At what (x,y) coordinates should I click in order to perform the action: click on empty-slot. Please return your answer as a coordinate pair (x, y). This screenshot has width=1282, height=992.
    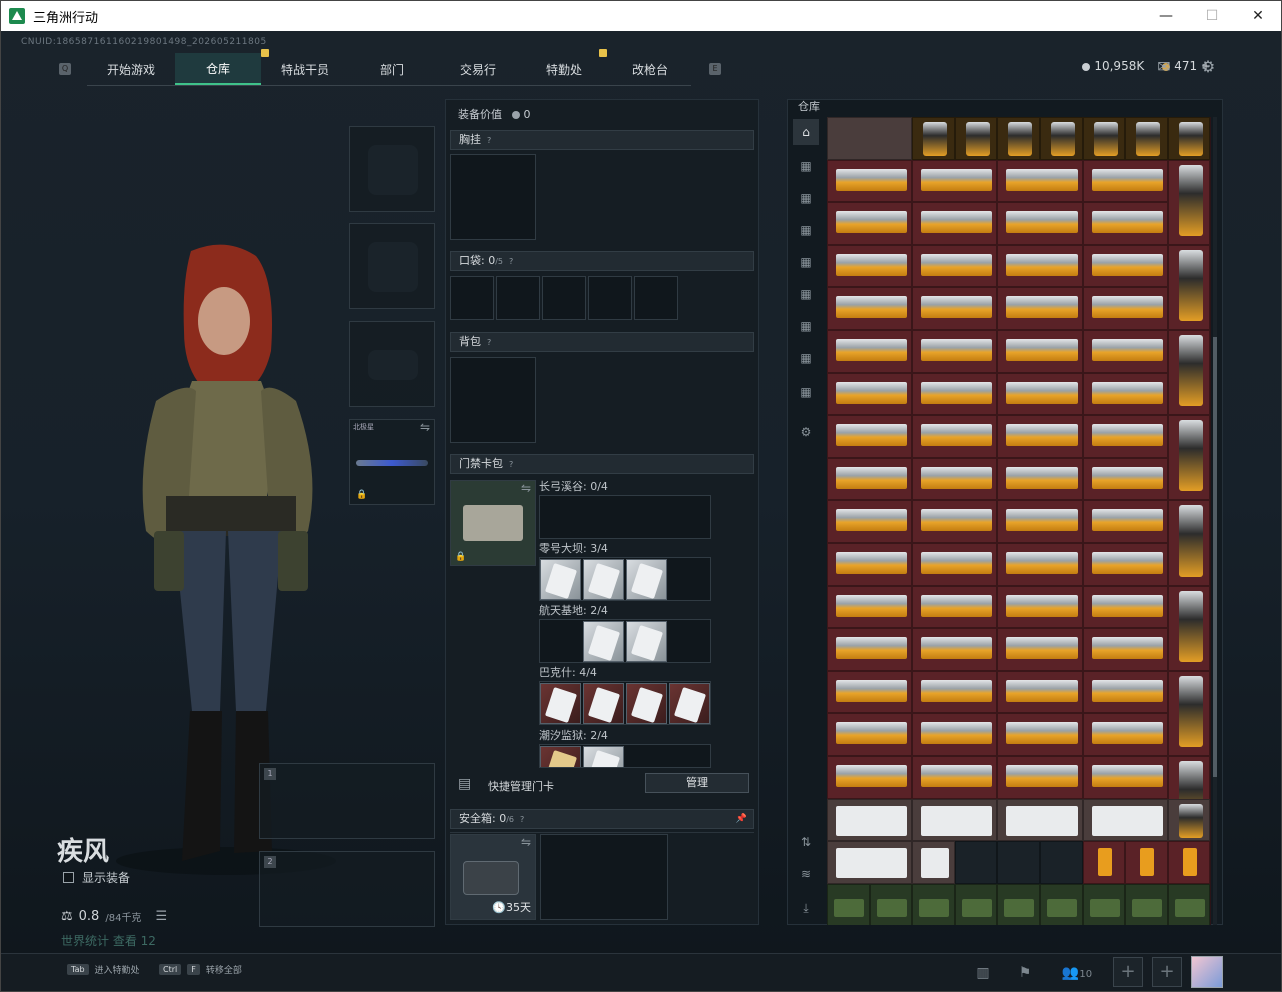
    Looking at the image, I should click on (976, 862).